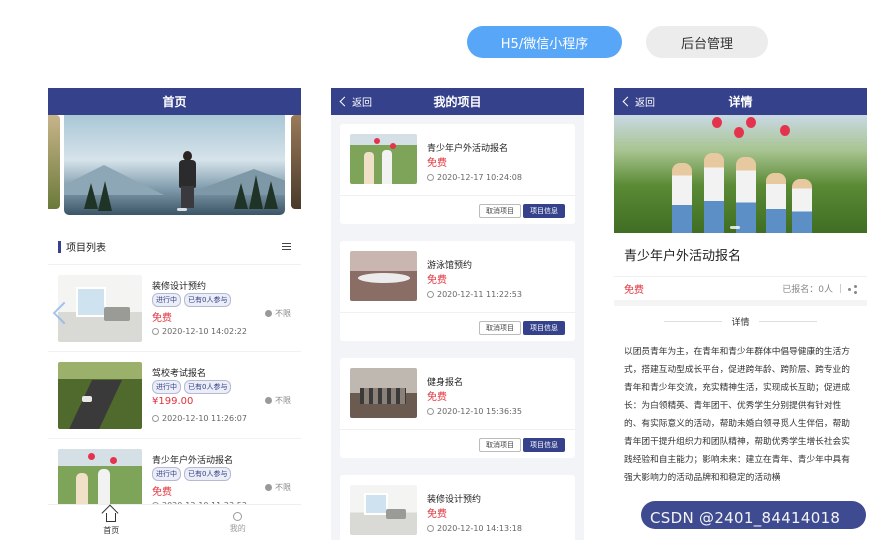 The height and width of the screenshot is (540, 879). I want to click on project-card: 健身报名 免费 2020-12-10 15:36:35 取消项目 项目信息, so click(457, 408).